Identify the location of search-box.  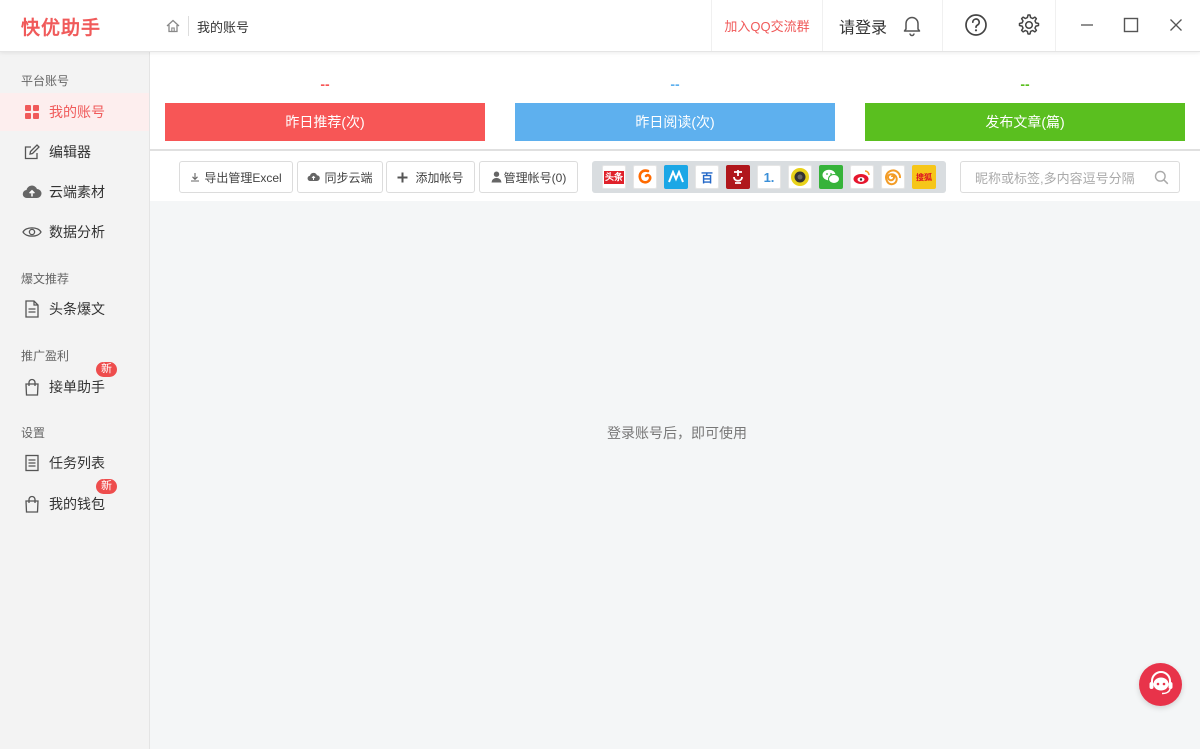
(1070, 177).